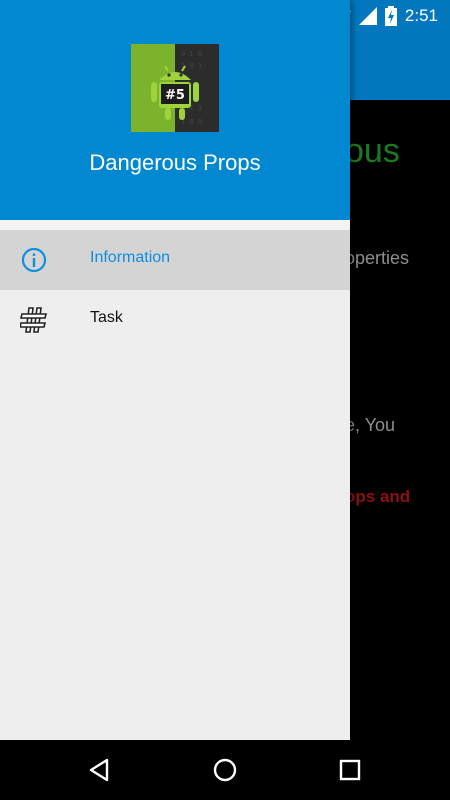  I want to click on hash-icon, so click(34, 320).